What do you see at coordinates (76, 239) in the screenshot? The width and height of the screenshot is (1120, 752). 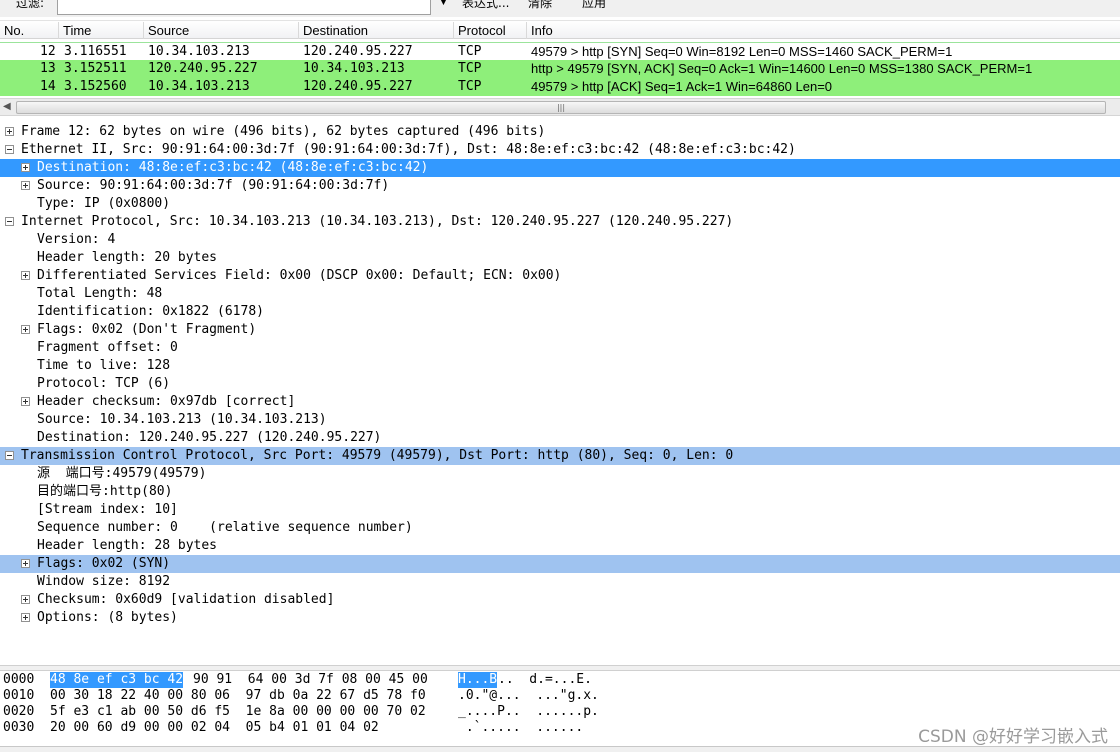 I see `tree-label: Version: 4` at bounding box center [76, 239].